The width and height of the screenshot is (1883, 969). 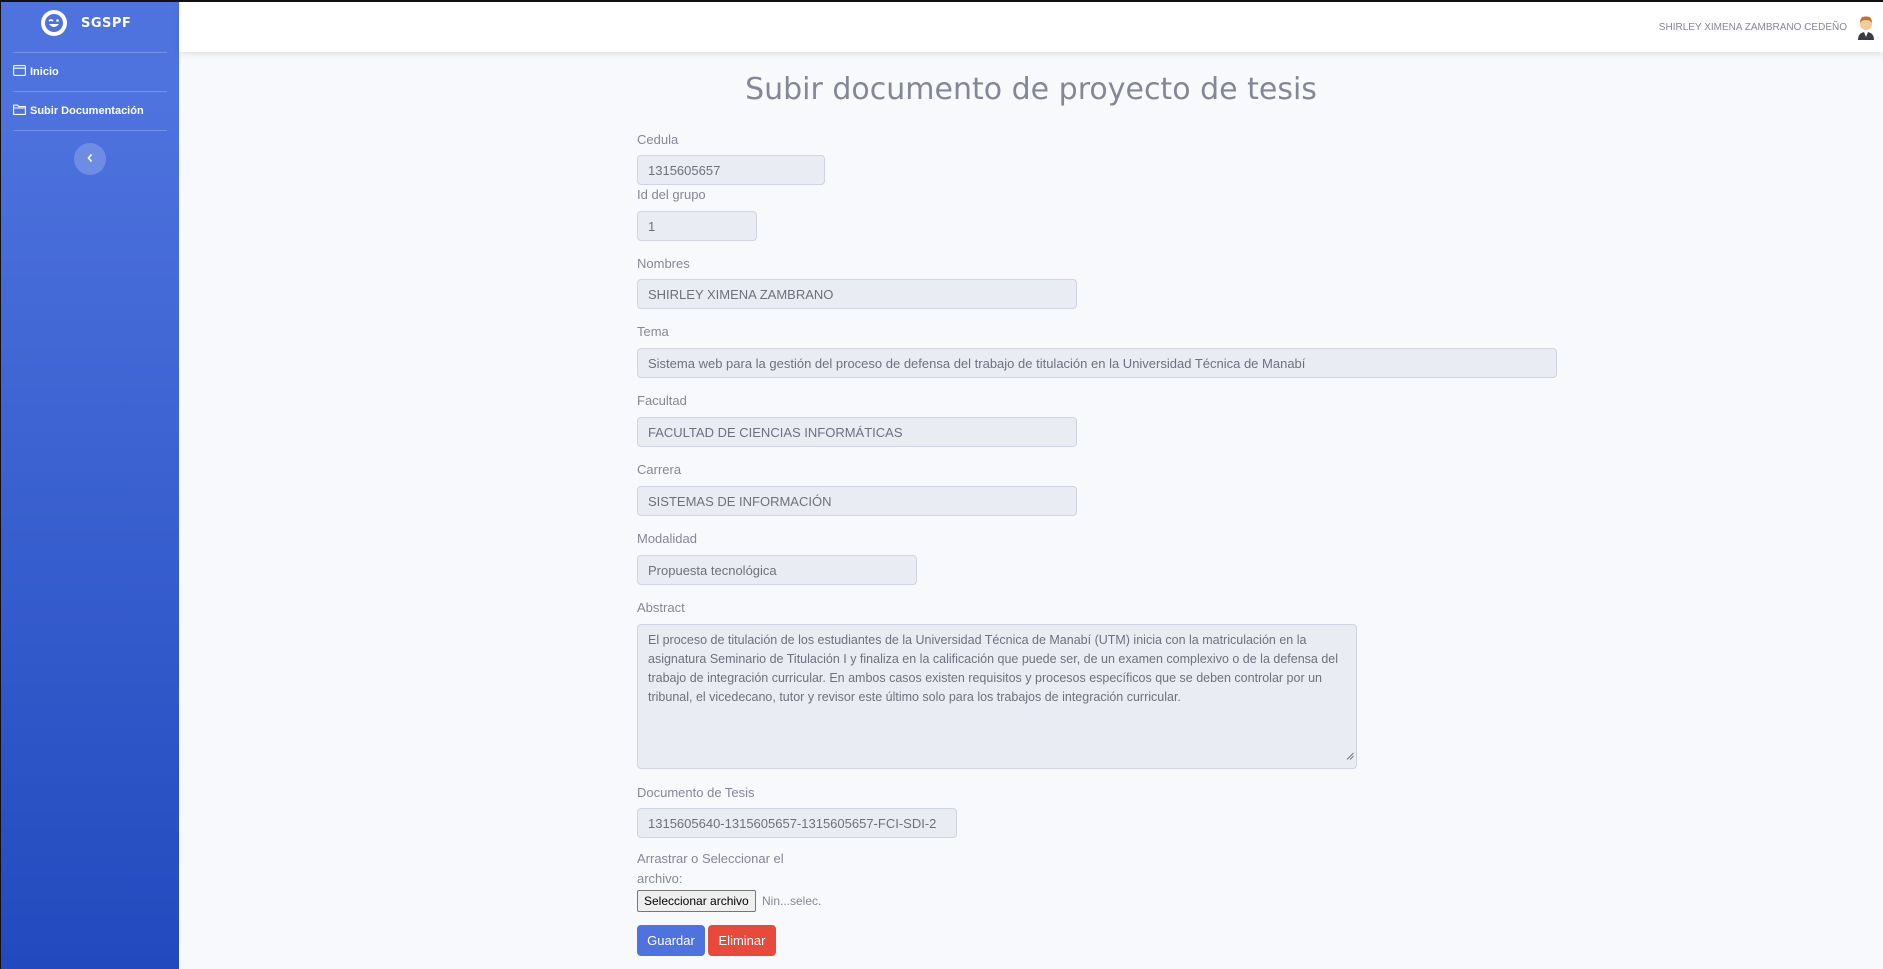 What do you see at coordinates (1031, 89) in the screenshot?
I see `page-title: Subir documento de proyecto de tesis` at bounding box center [1031, 89].